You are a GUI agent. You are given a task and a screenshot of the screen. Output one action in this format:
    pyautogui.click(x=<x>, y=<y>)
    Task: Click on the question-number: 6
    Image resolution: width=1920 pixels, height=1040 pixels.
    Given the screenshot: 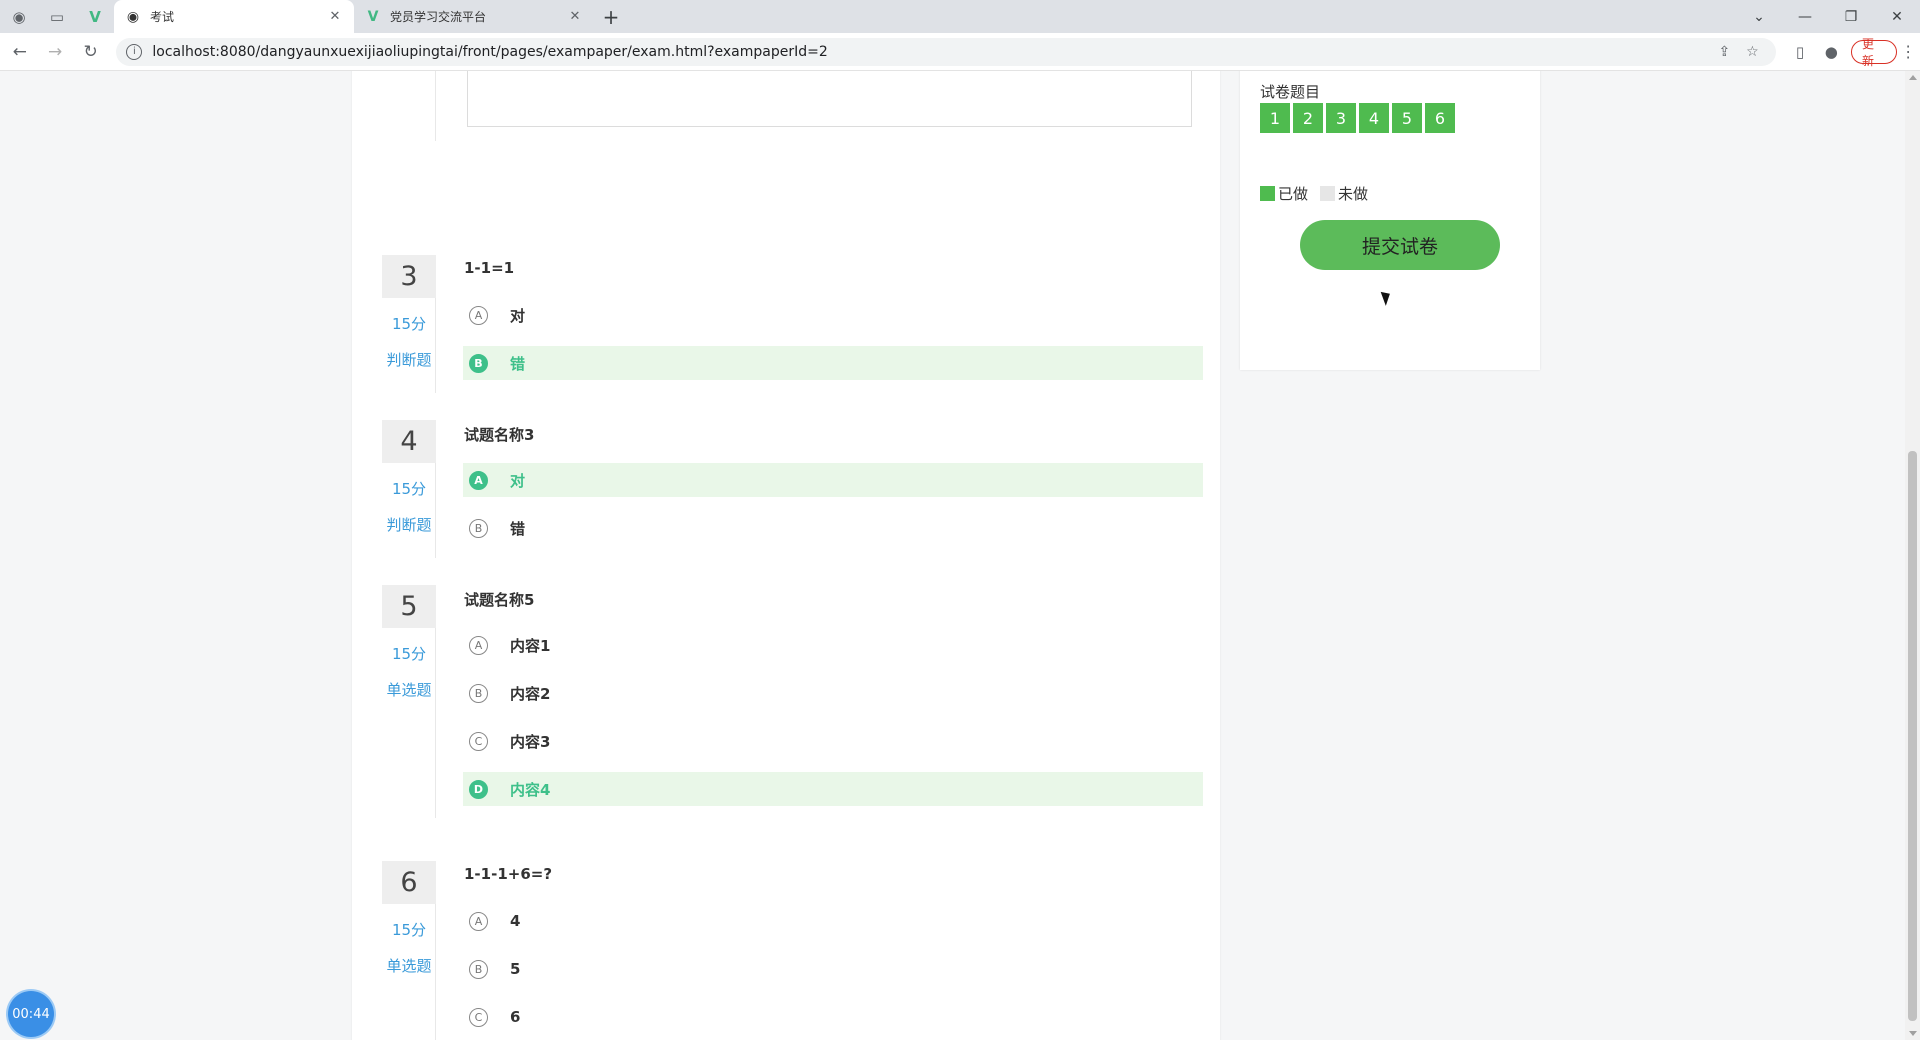 What is the action you would take?
    pyautogui.click(x=409, y=882)
    